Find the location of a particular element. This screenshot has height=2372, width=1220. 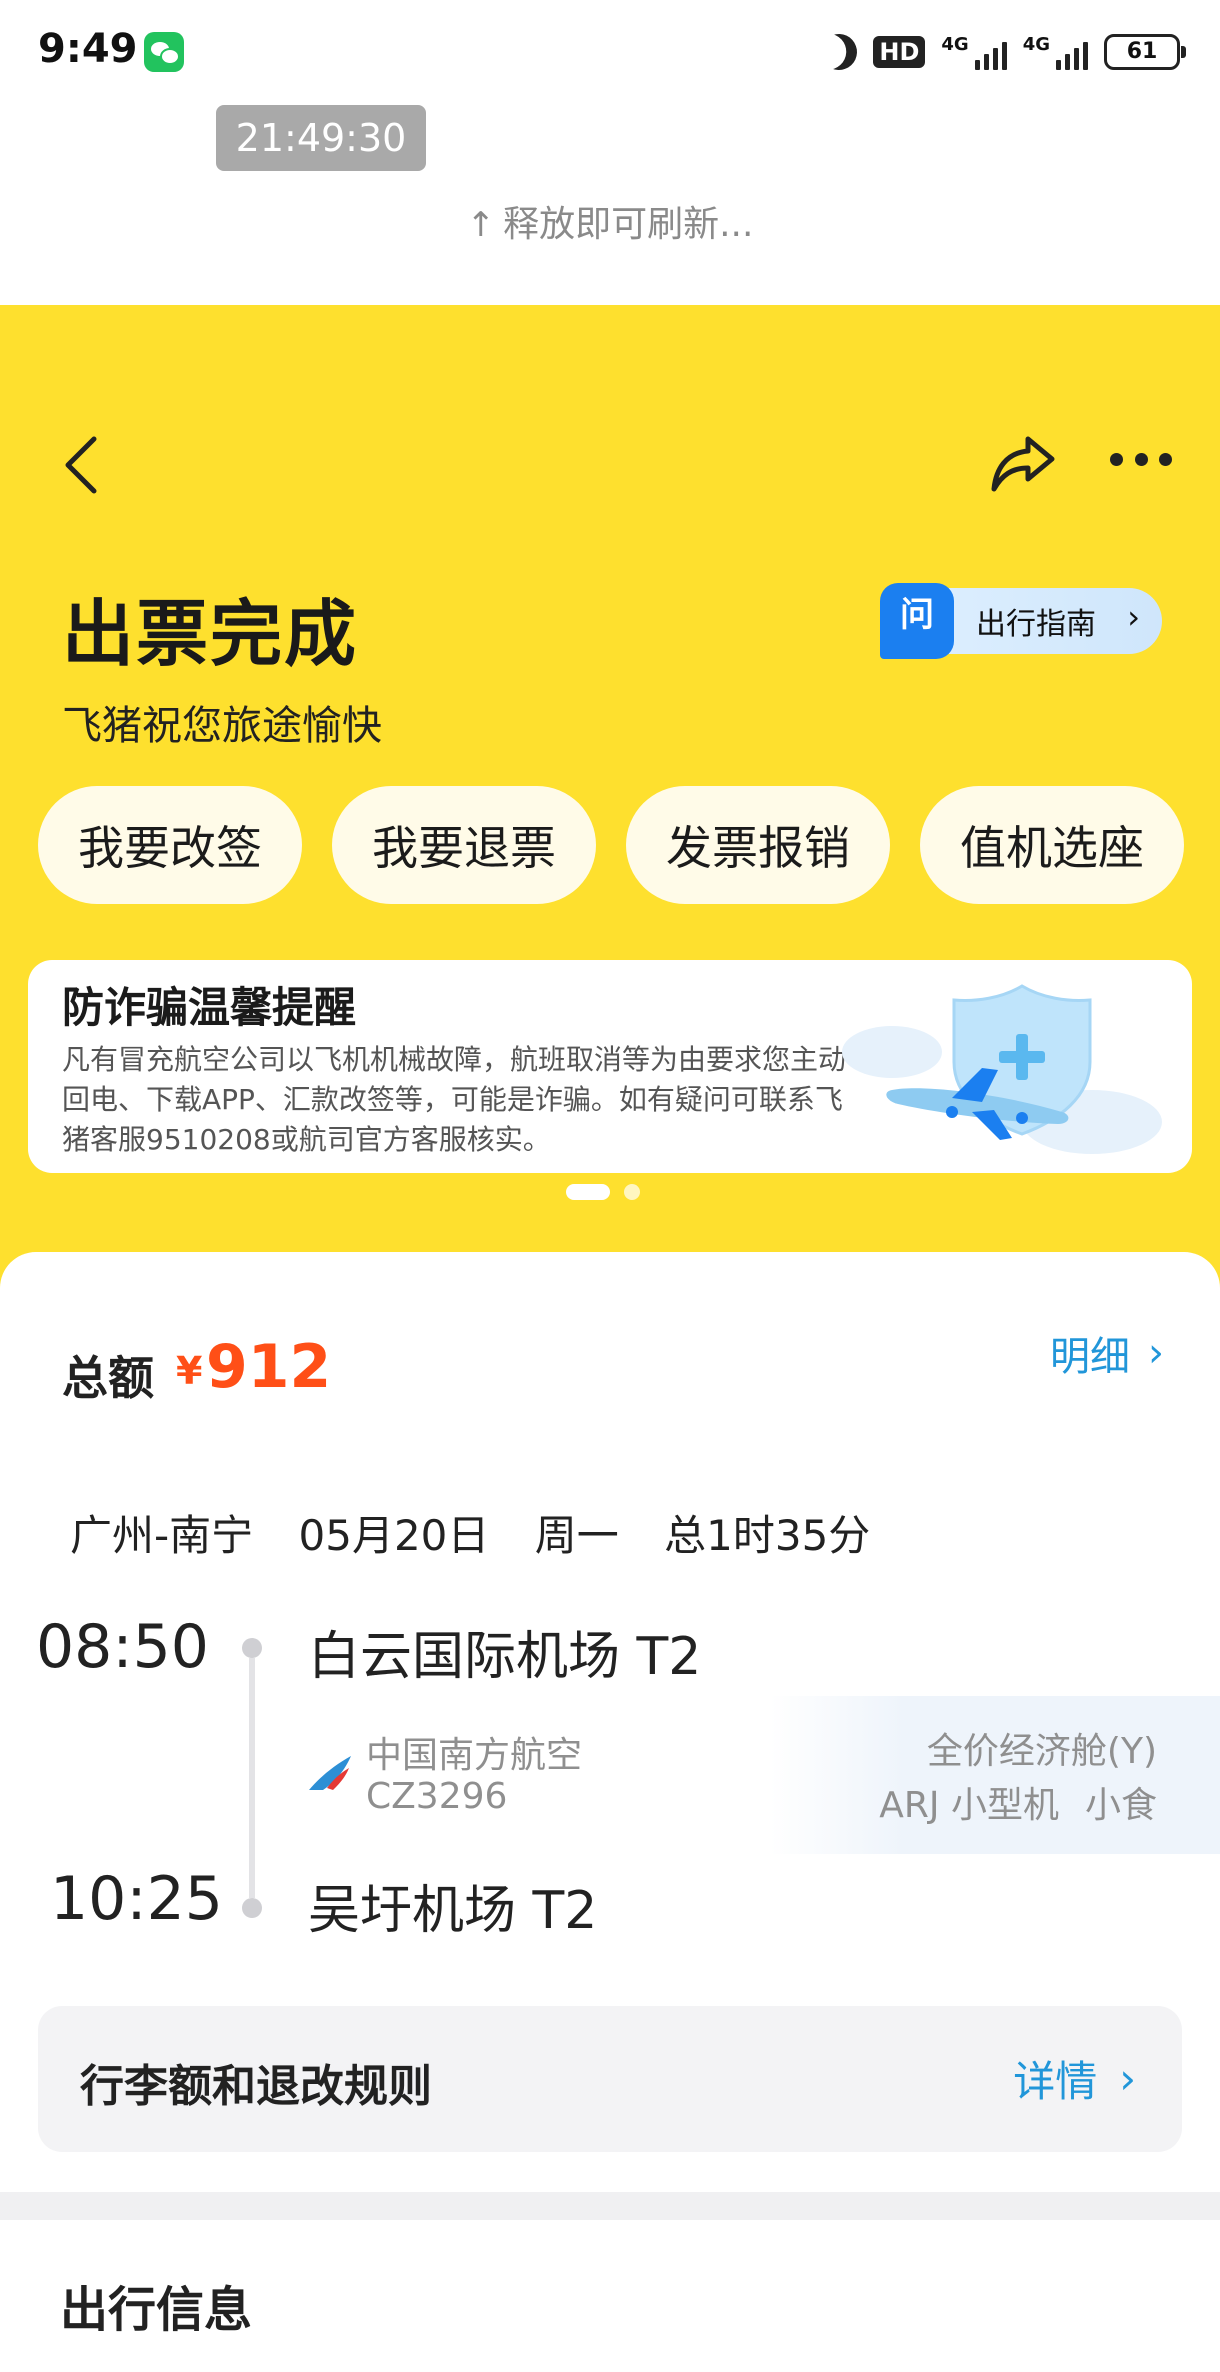

travel-info-title: 出行信息 is located at coordinates (156, 2310).